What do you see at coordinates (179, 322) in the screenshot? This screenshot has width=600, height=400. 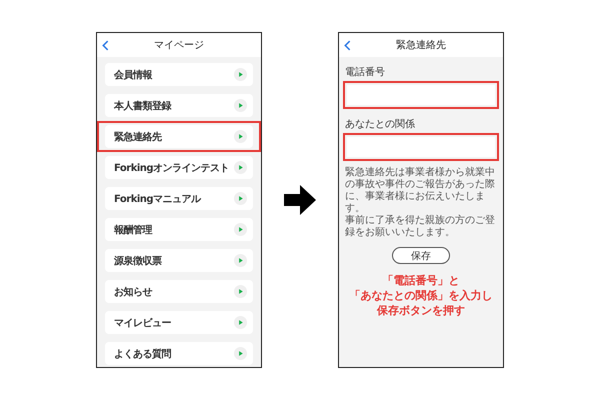 I see `menu-item: マイレビュー` at bounding box center [179, 322].